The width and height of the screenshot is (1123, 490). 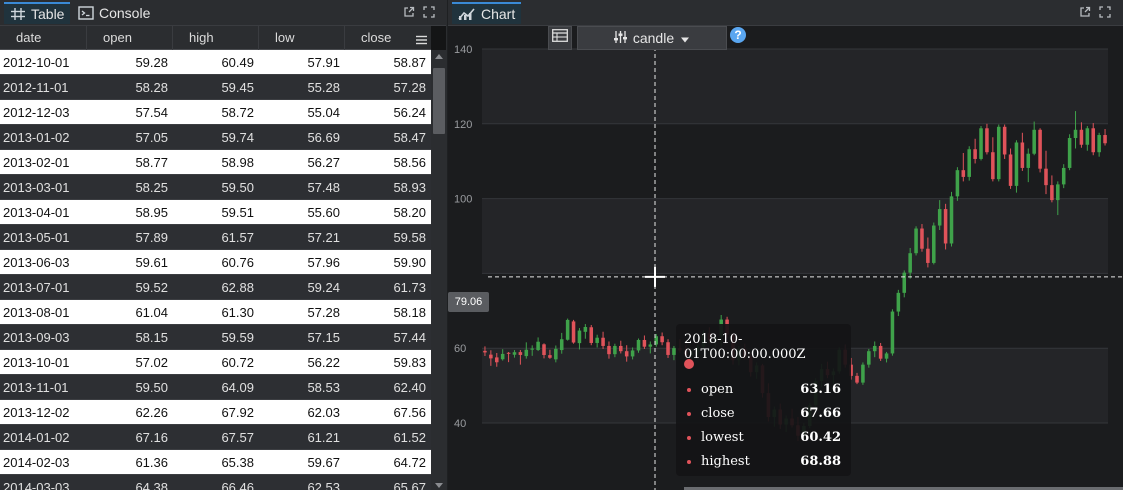 I want to click on table-cell-high: 59.50, so click(x=237, y=187).